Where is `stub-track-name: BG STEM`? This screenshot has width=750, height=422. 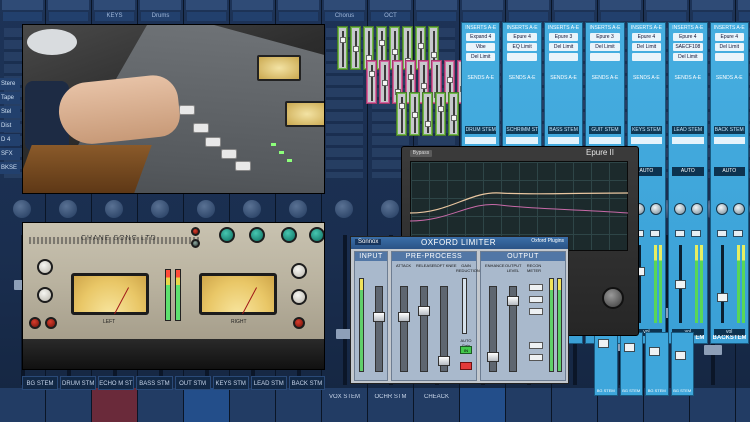
stub-track-name: BG STEM is located at coordinates (631, 390).